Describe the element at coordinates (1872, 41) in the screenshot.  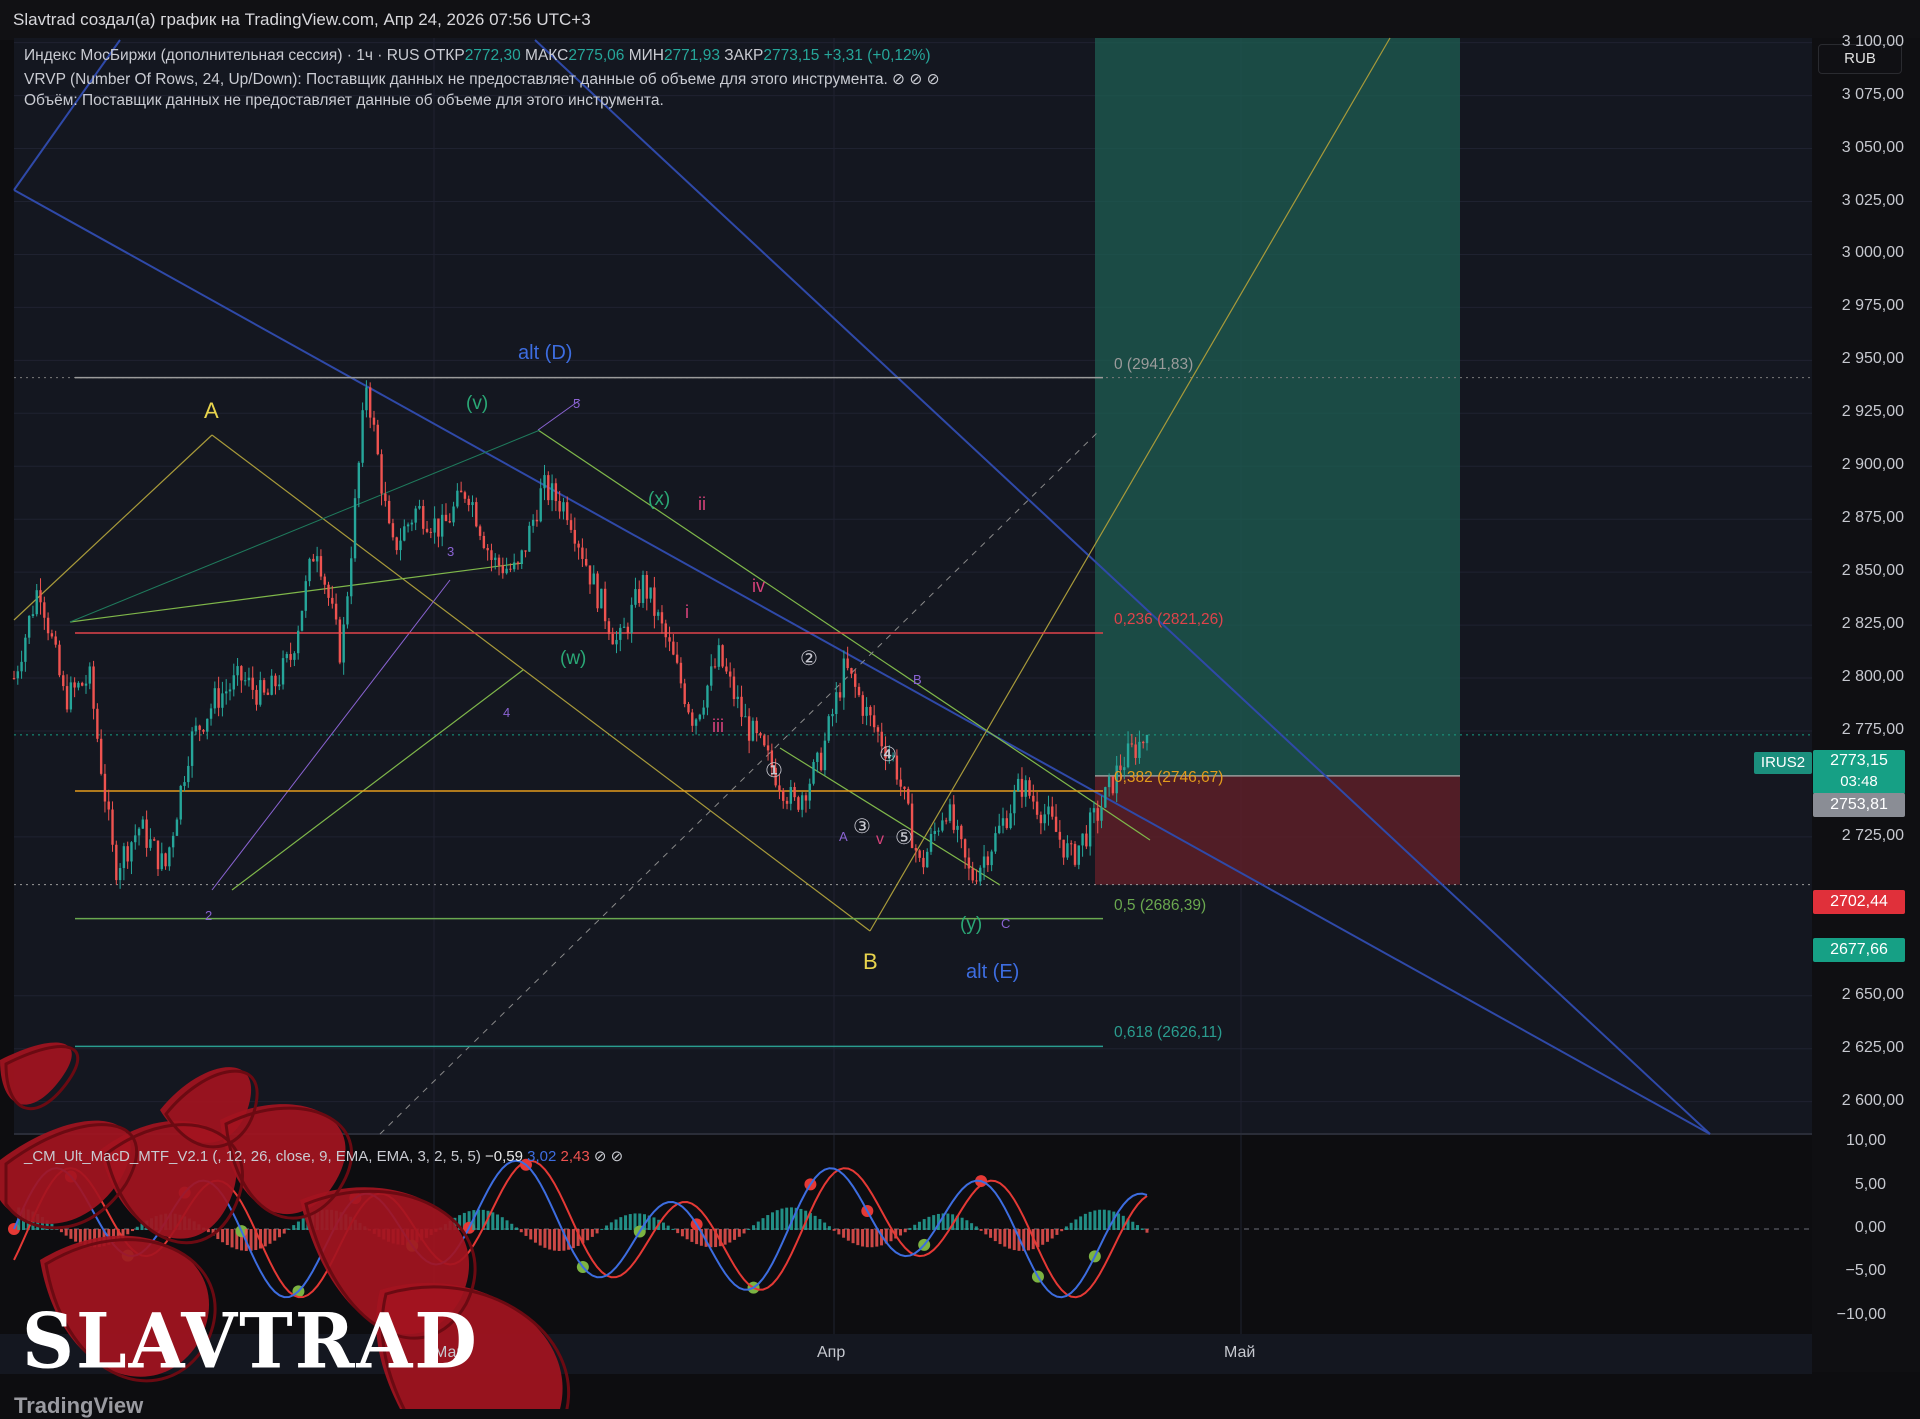
I see `price-tick: 3 100,00` at that location.